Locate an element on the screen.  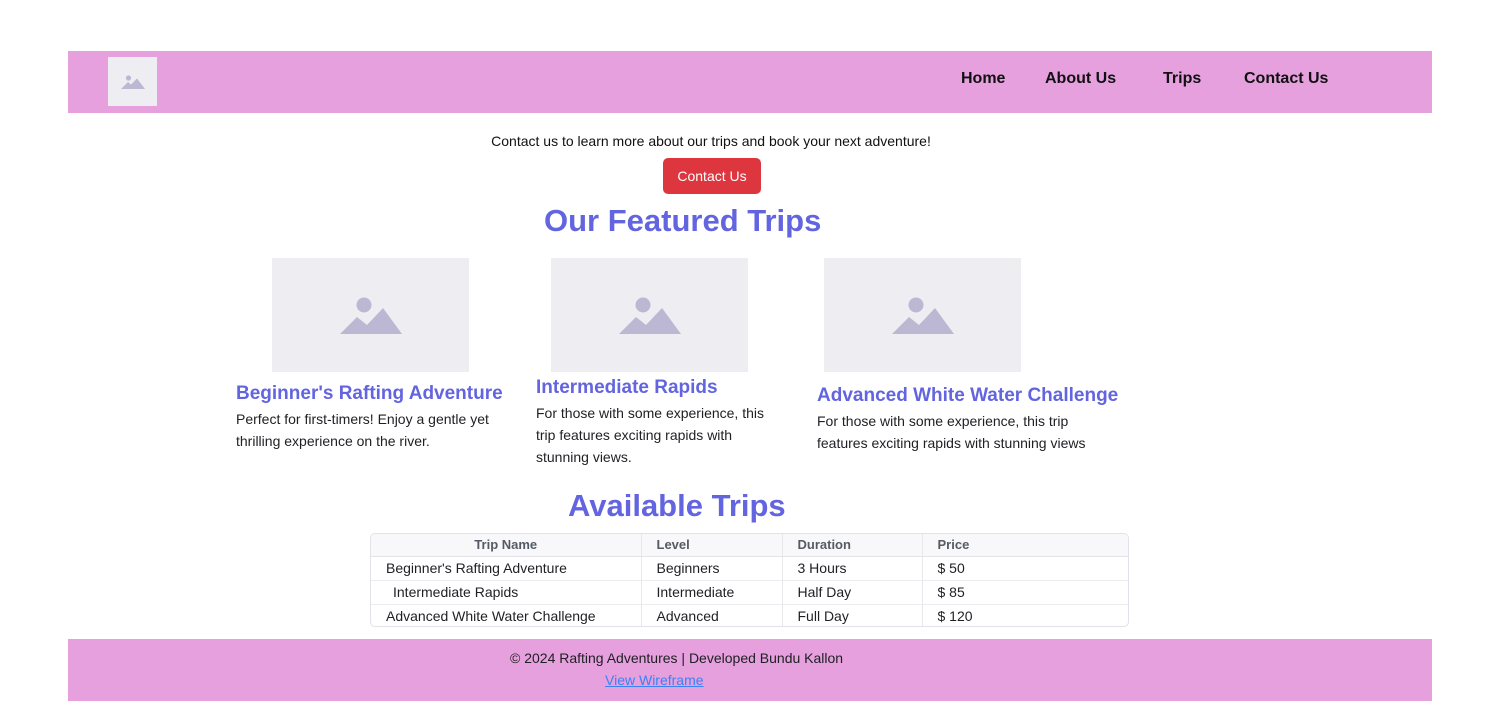
nav-about-us: About Us is located at coordinates (1080, 79).